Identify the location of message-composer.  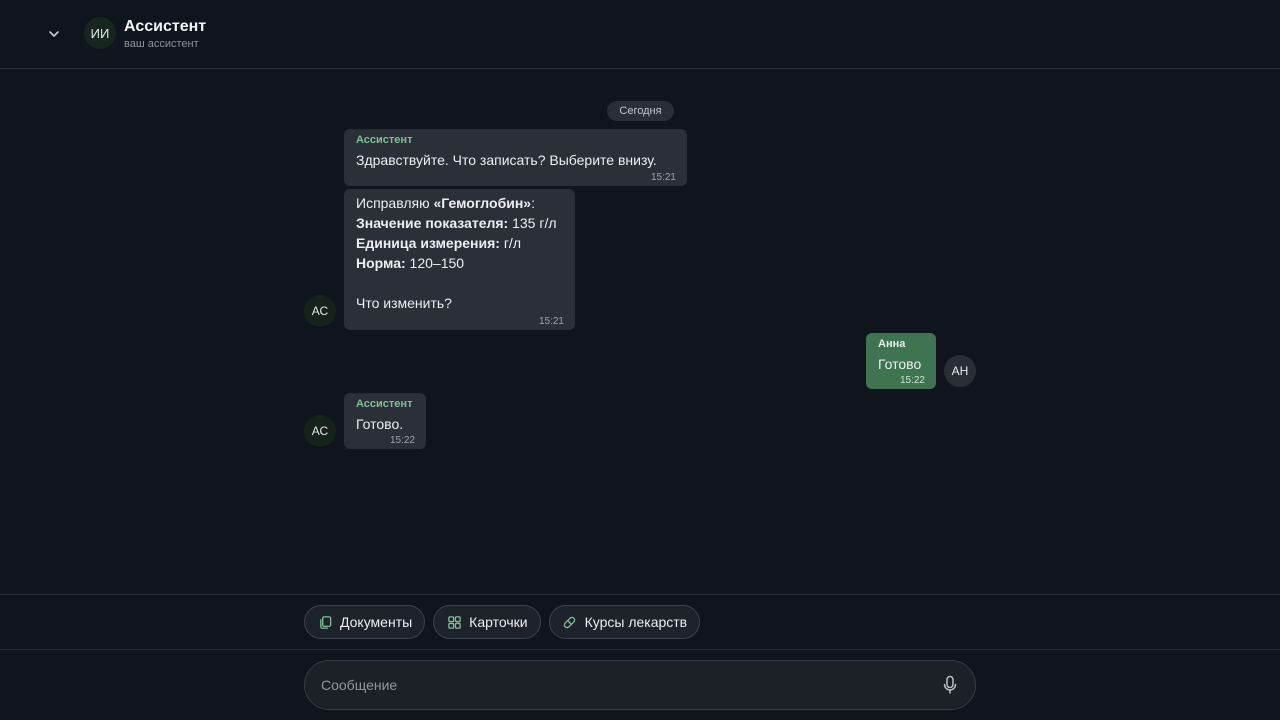
(640, 685).